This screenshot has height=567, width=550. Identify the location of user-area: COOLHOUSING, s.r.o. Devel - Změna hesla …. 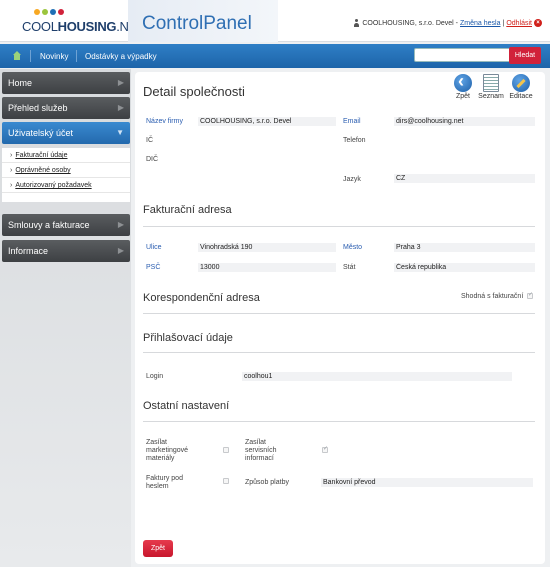
(447, 23).